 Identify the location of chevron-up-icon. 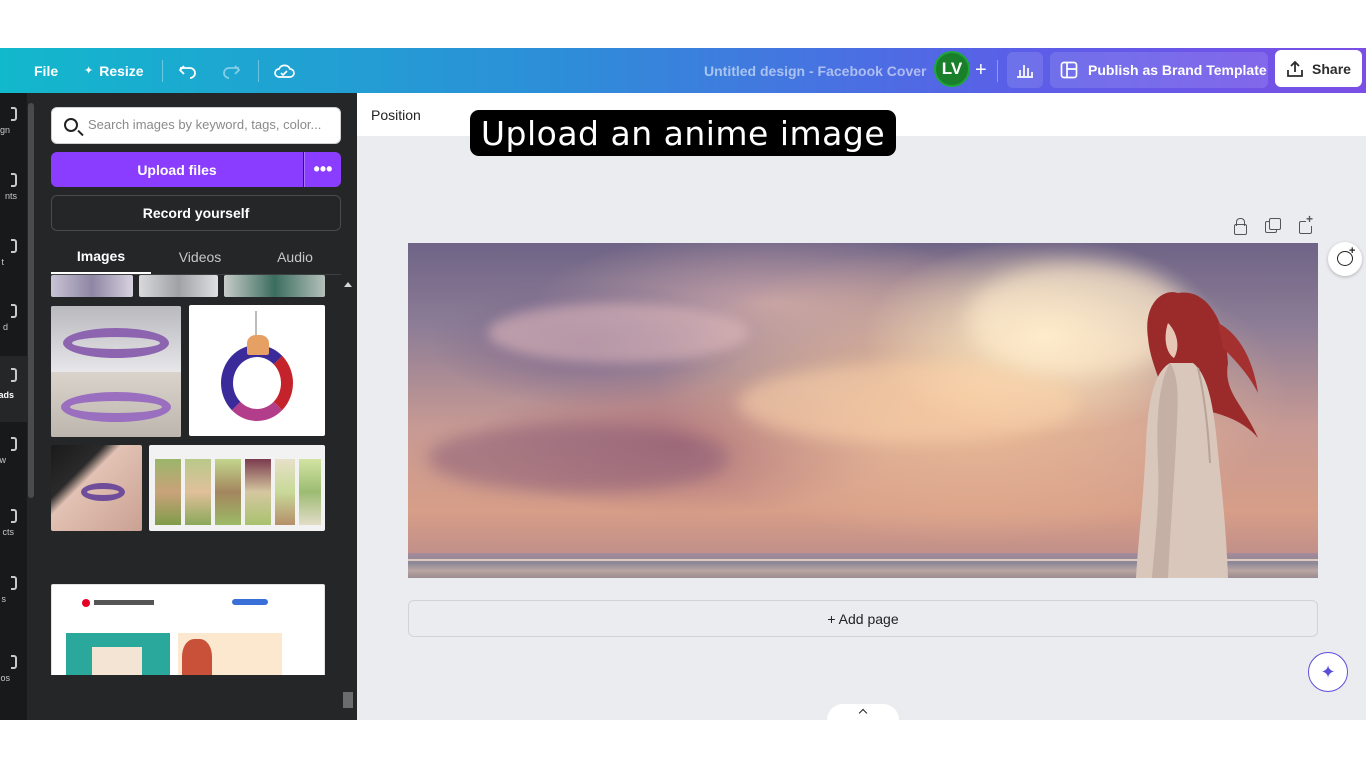
(863, 713).